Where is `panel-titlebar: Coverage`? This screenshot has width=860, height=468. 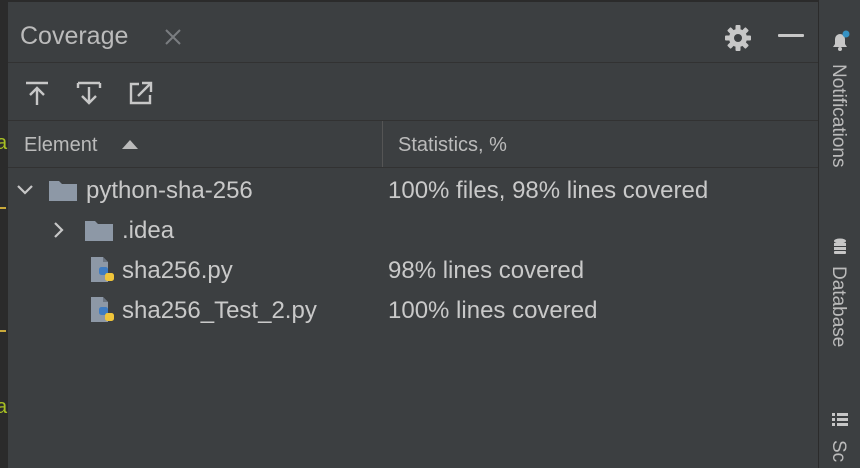
panel-titlebar: Coverage is located at coordinates (413, 36).